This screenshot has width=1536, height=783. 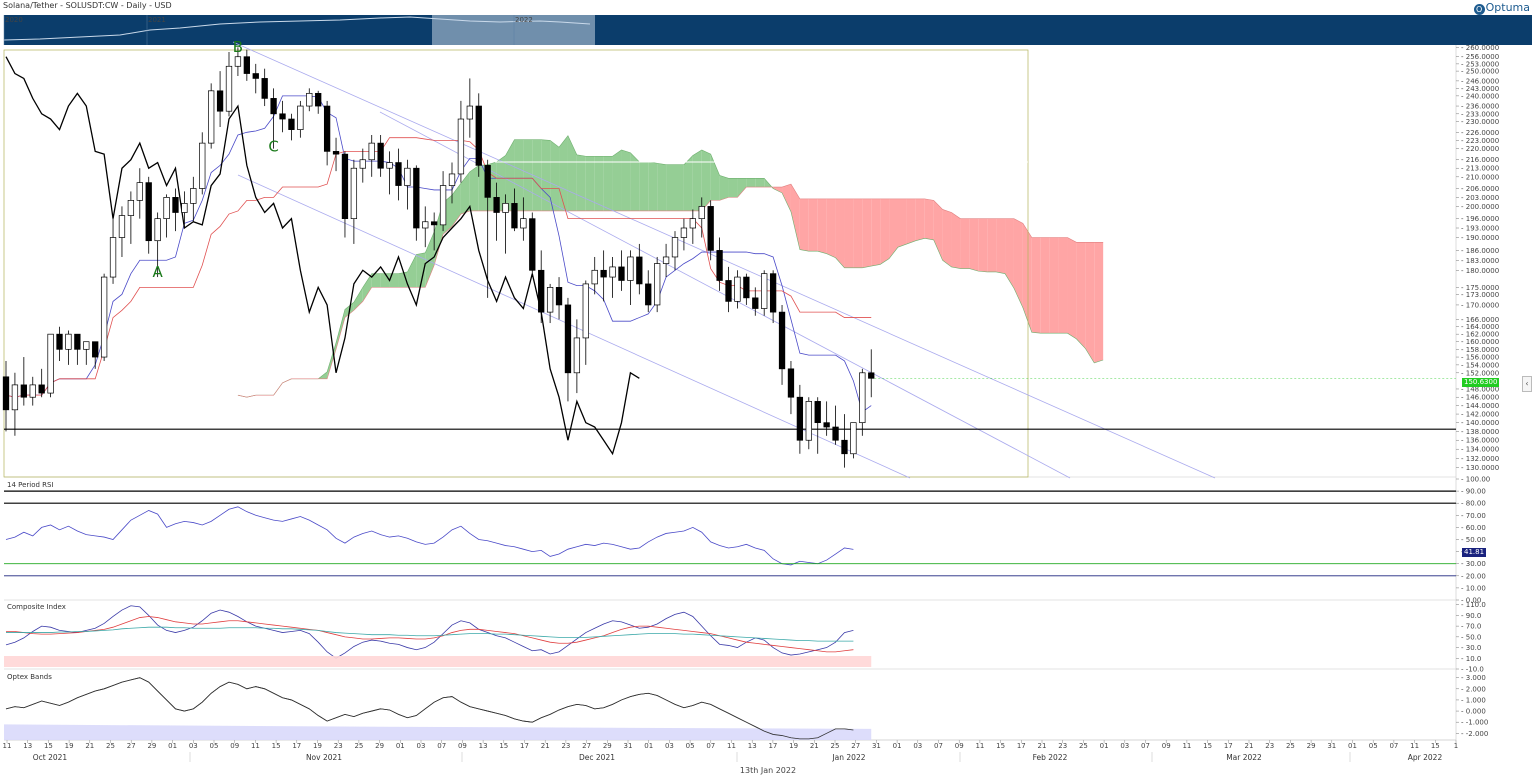 What do you see at coordinates (1480, 459) in the screenshot?
I see `price-axis-label: - 132.0000` at bounding box center [1480, 459].